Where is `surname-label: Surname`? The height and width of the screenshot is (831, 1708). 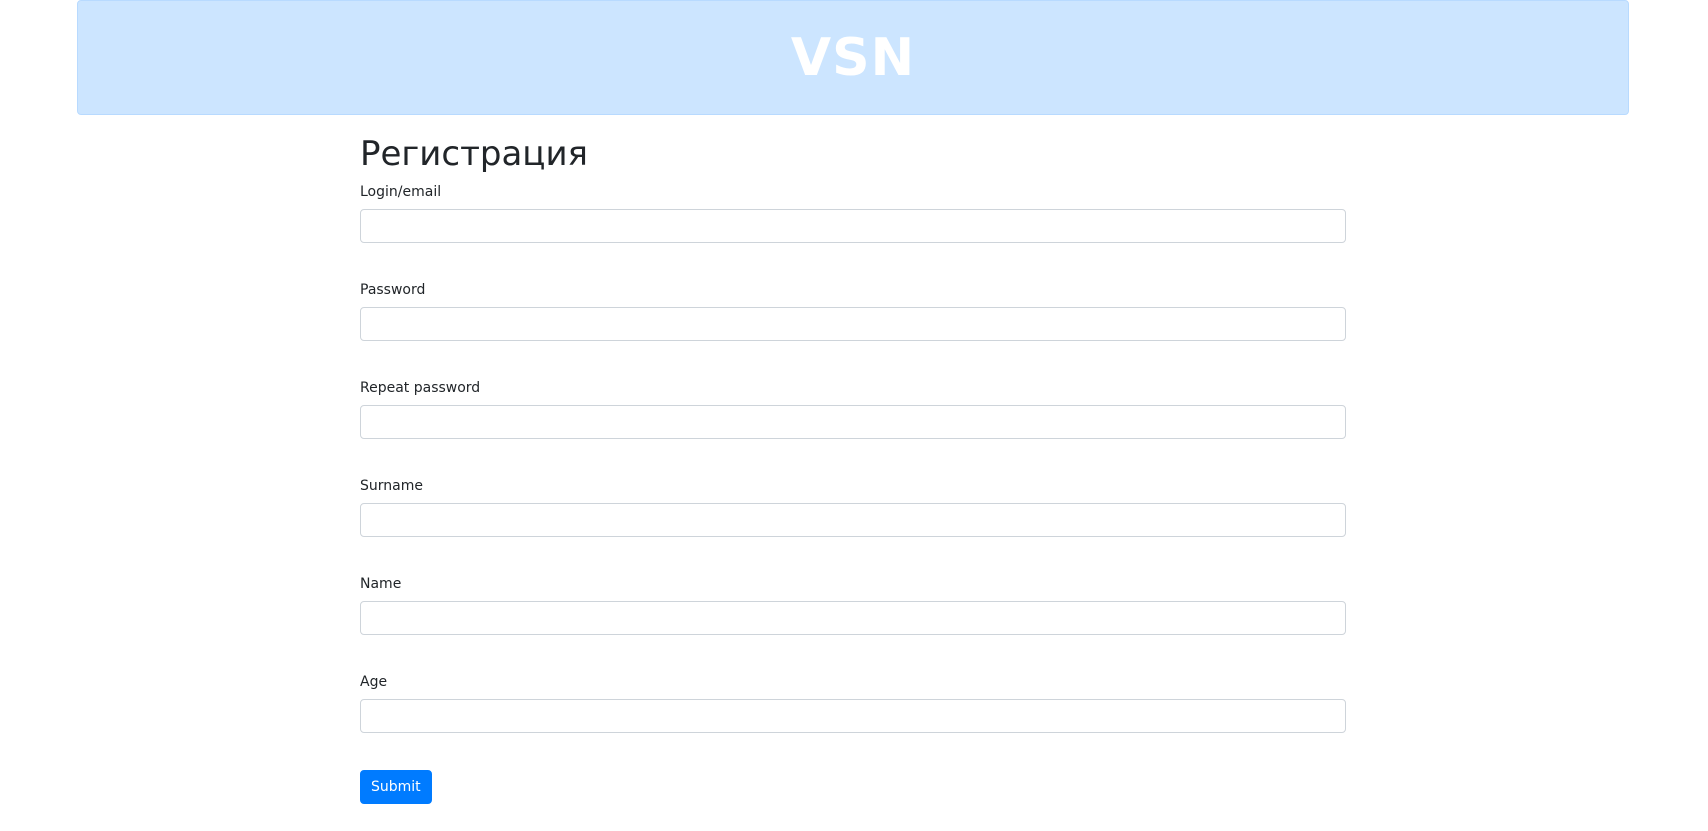
surname-label: Surname is located at coordinates (391, 486).